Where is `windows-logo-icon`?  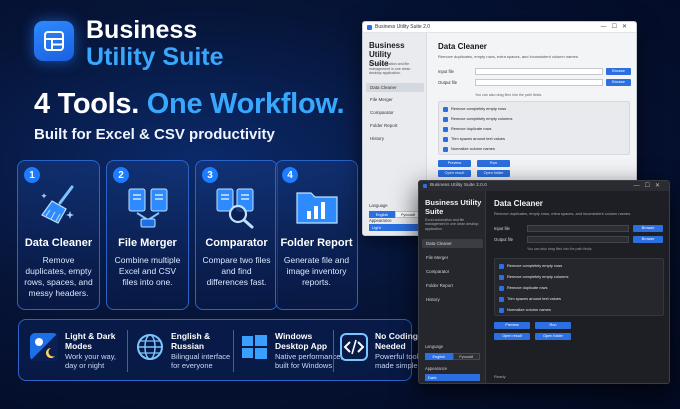
windows-logo-icon is located at coordinates (254, 347).